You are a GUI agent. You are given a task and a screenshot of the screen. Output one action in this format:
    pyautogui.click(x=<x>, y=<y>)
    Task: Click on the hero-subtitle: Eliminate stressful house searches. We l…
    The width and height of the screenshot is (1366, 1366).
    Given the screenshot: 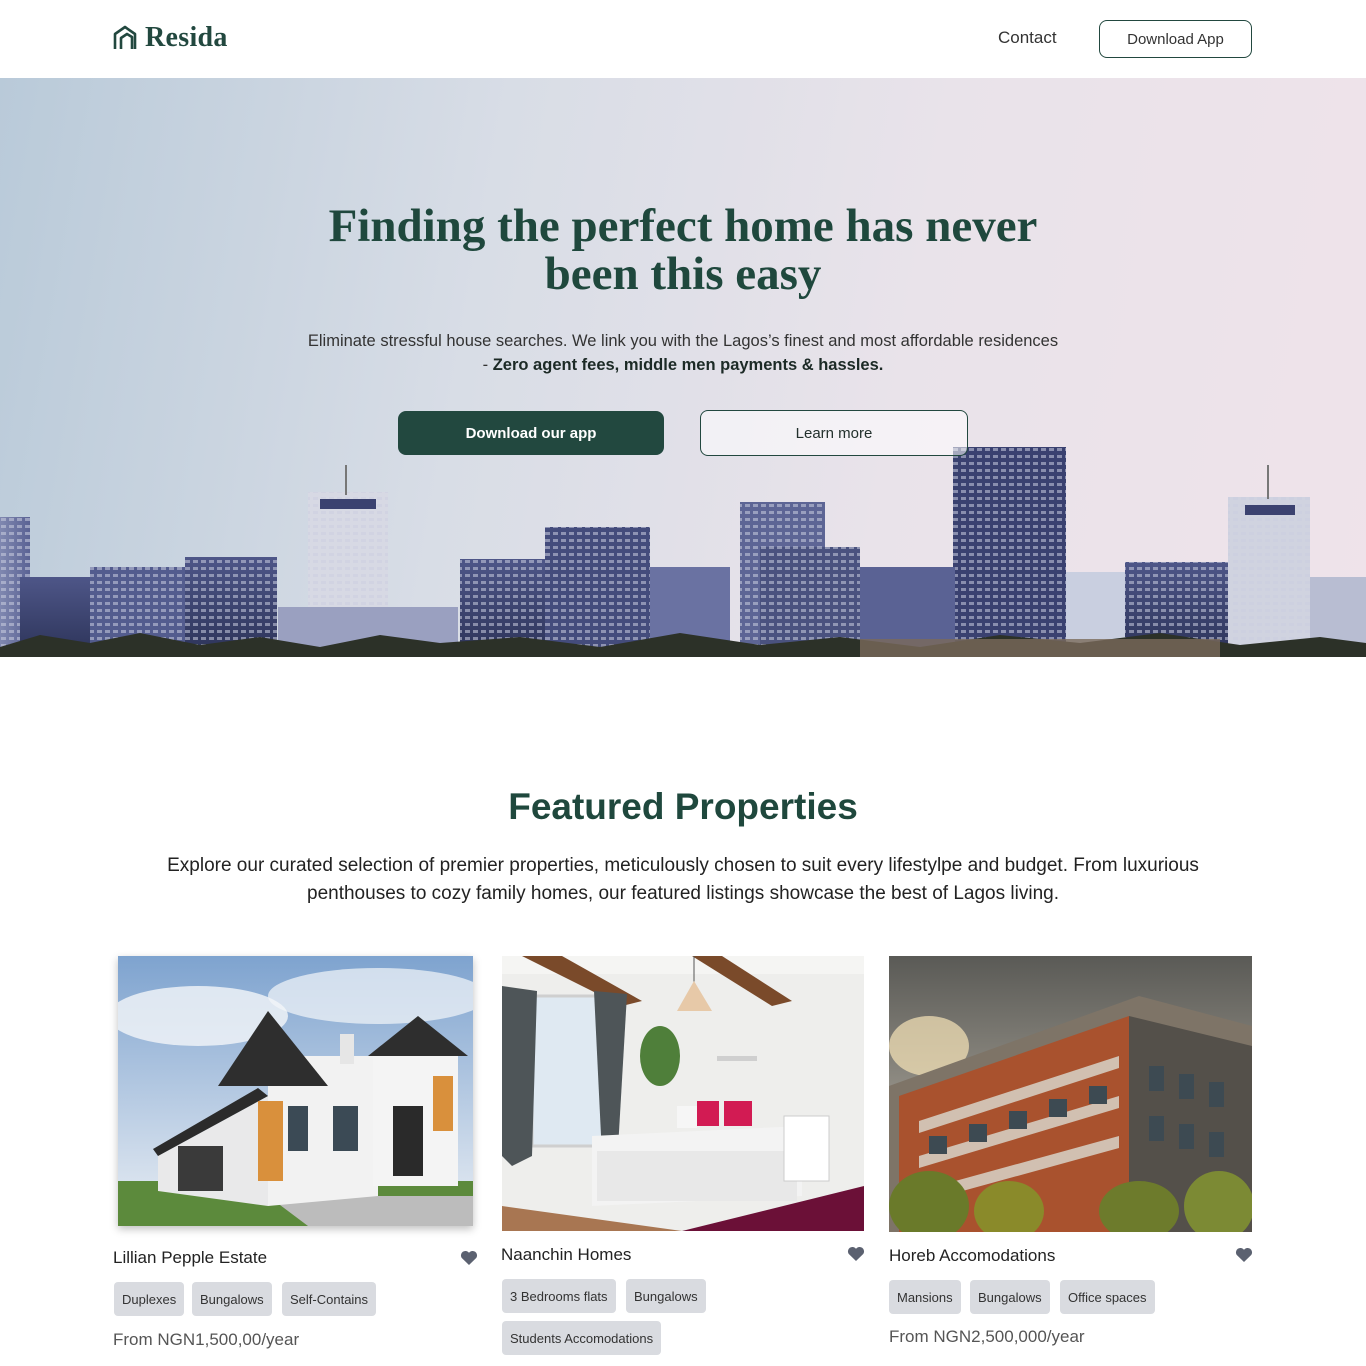 What is the action you would take?
    pyautogui.click(x=683, y=353)
    